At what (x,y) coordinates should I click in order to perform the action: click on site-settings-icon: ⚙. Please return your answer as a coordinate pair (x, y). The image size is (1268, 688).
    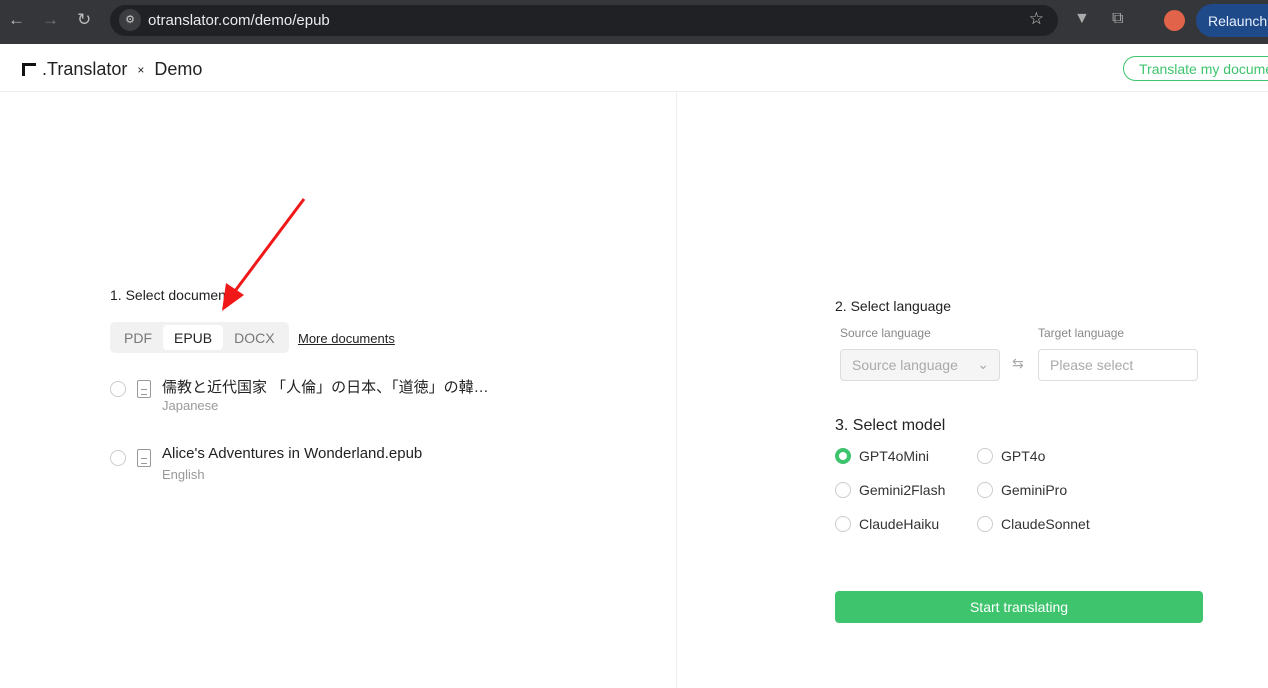
    Looking at the image, I should click on (130, 20).